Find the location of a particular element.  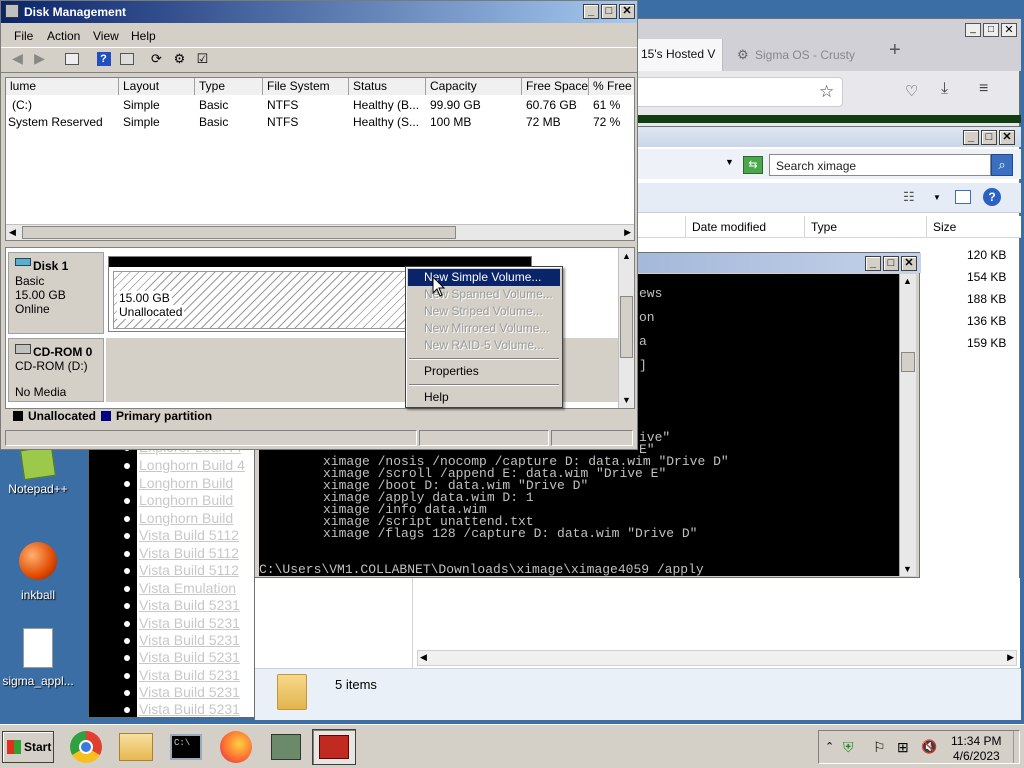

max-icon: □ is located at coordinates (991, 30).